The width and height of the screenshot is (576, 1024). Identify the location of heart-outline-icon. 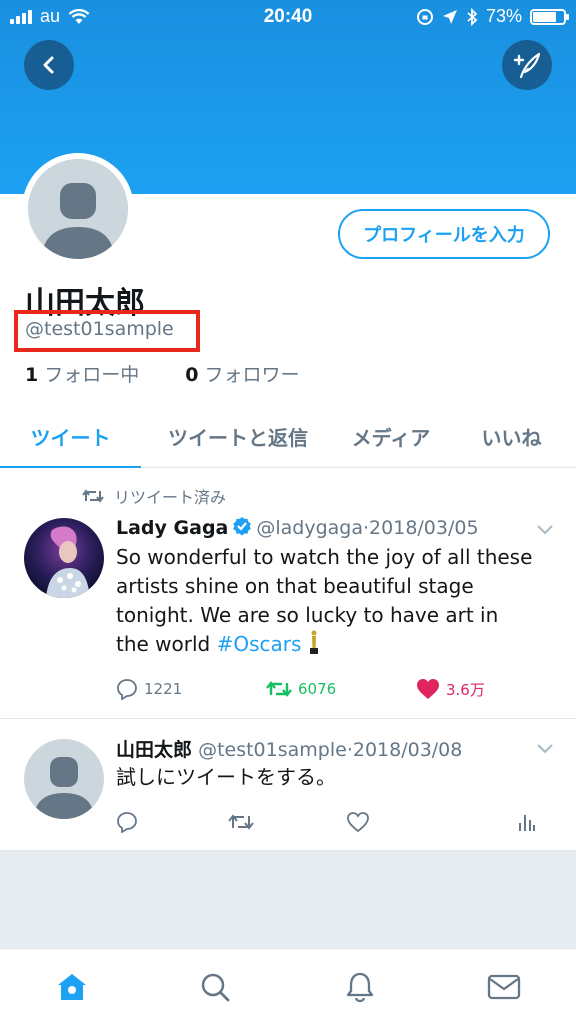
(358, 822).